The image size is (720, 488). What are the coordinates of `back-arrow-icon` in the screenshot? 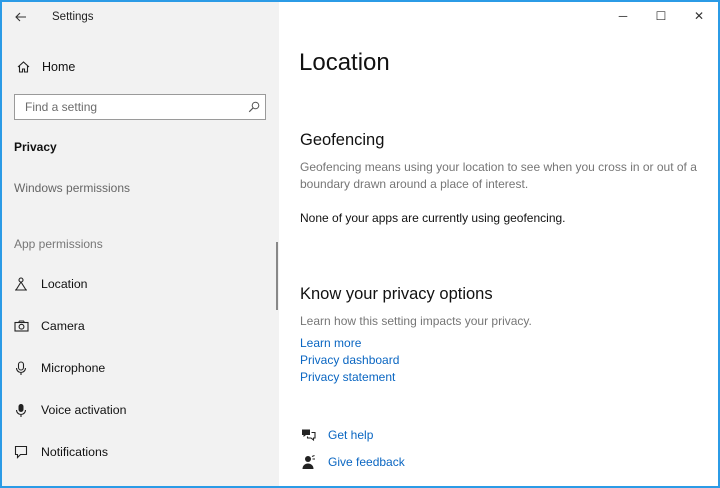 It's located at (20, 17).